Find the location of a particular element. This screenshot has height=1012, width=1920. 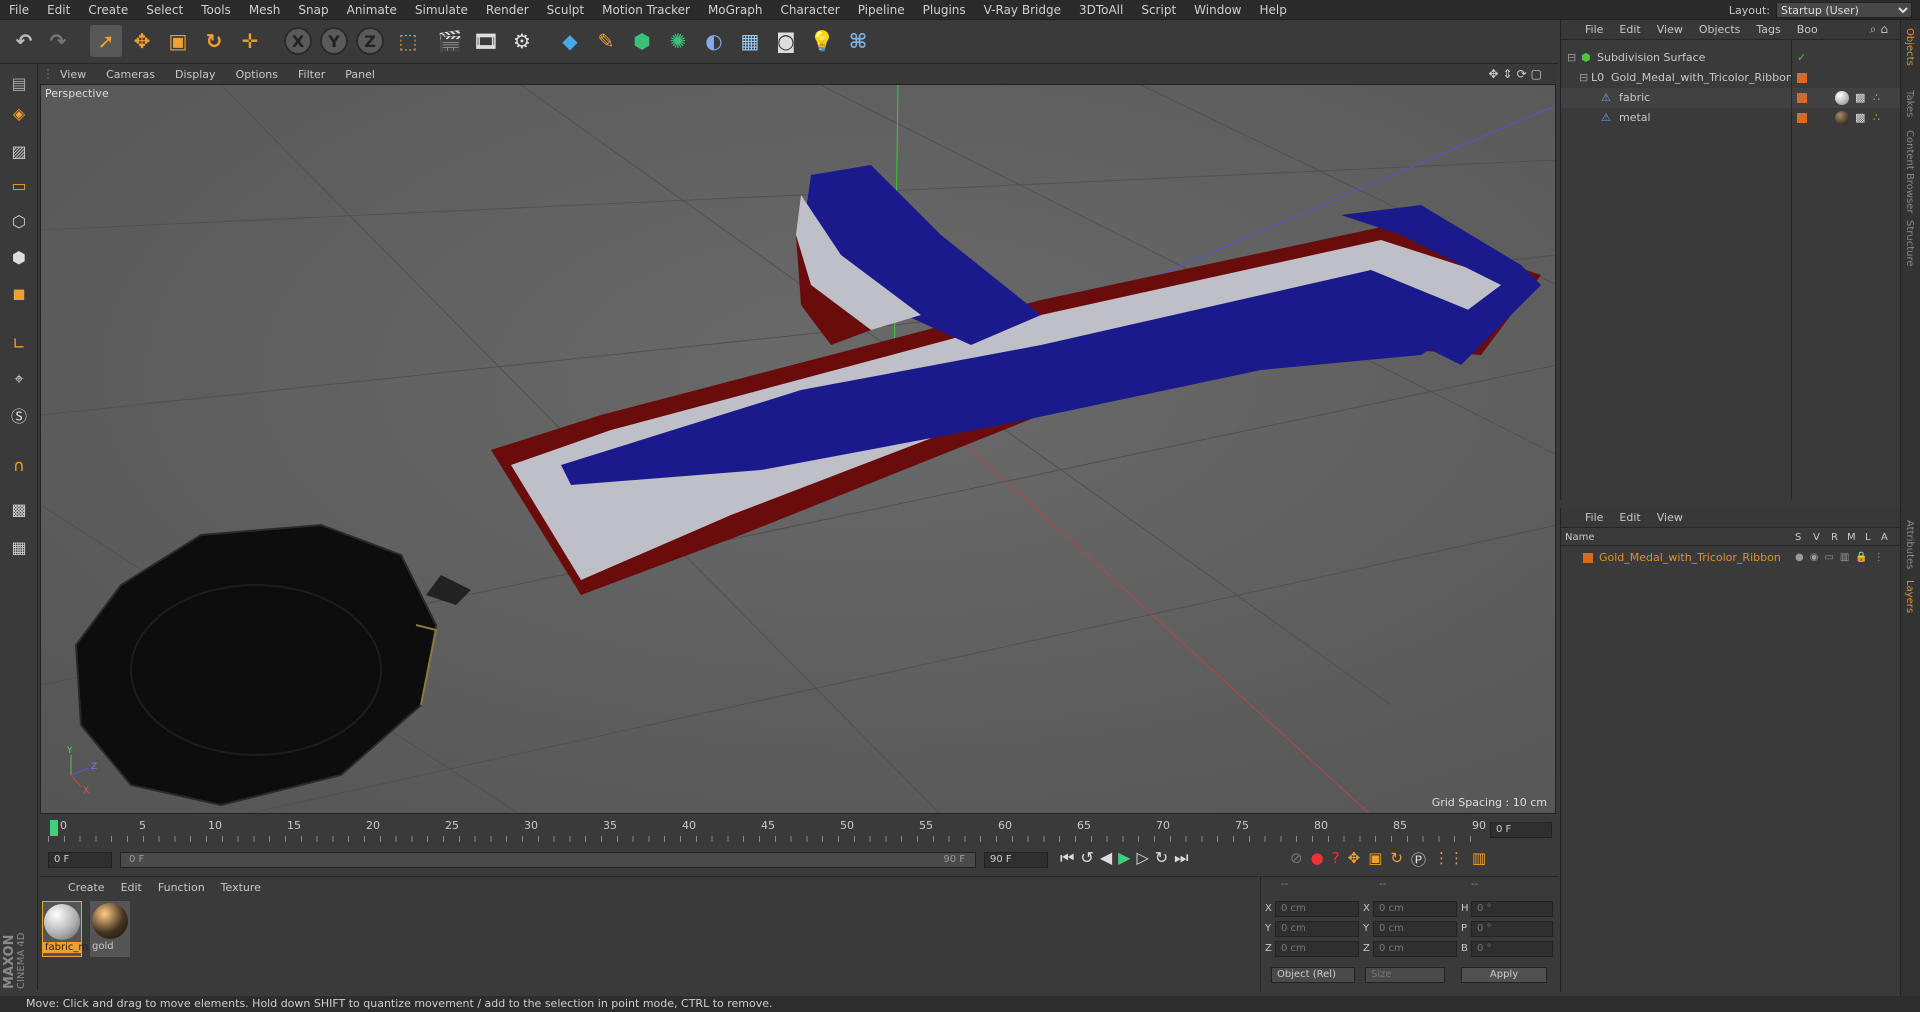

menu-plugins: Plugins is located at coordinates (944, 10).